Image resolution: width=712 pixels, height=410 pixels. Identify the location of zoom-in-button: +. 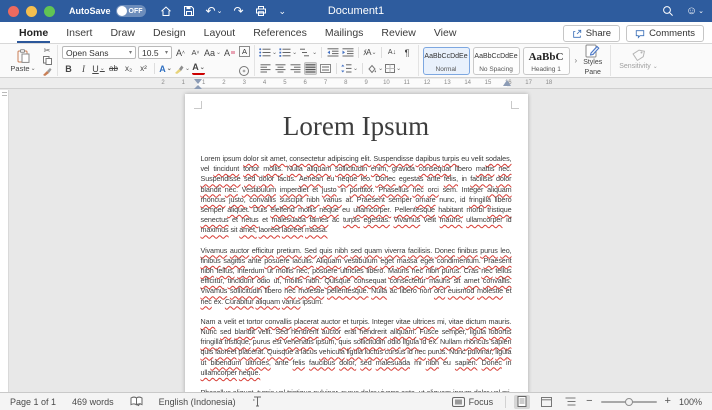
(668, 401).